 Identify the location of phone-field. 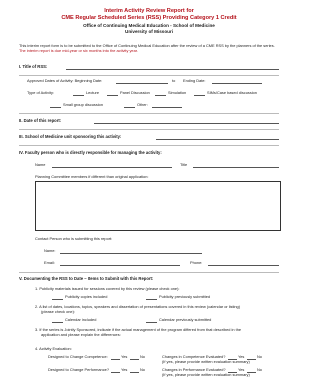
(243, 265).